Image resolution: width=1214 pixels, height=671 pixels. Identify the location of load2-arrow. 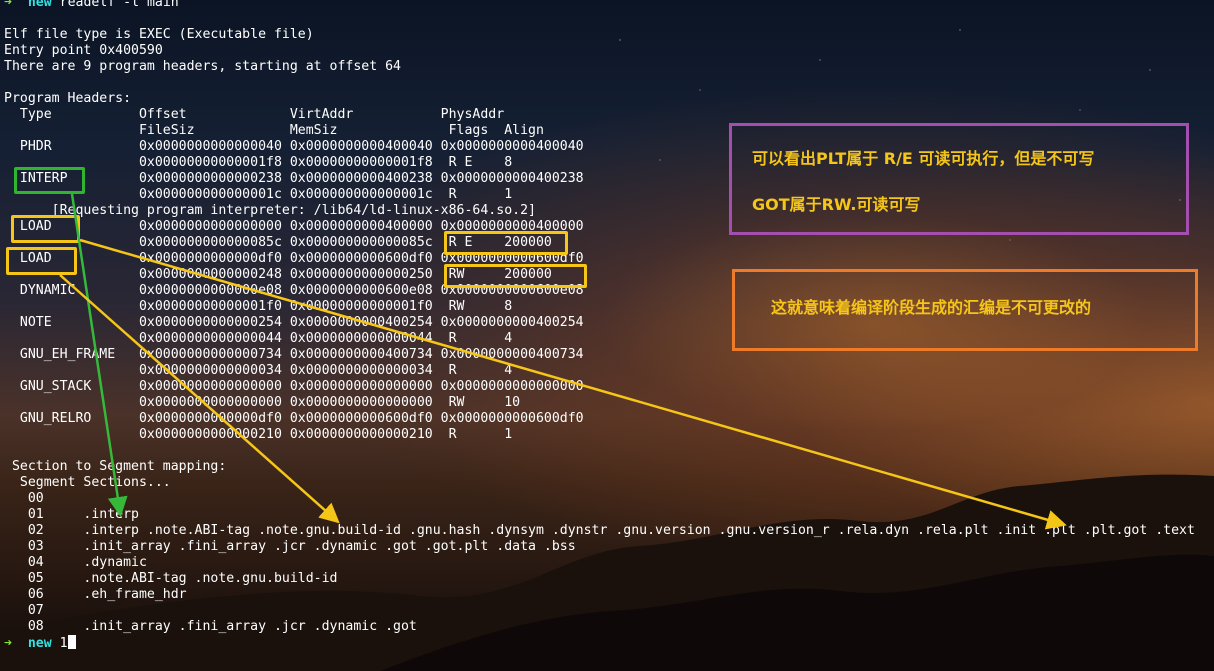
(199, 399).